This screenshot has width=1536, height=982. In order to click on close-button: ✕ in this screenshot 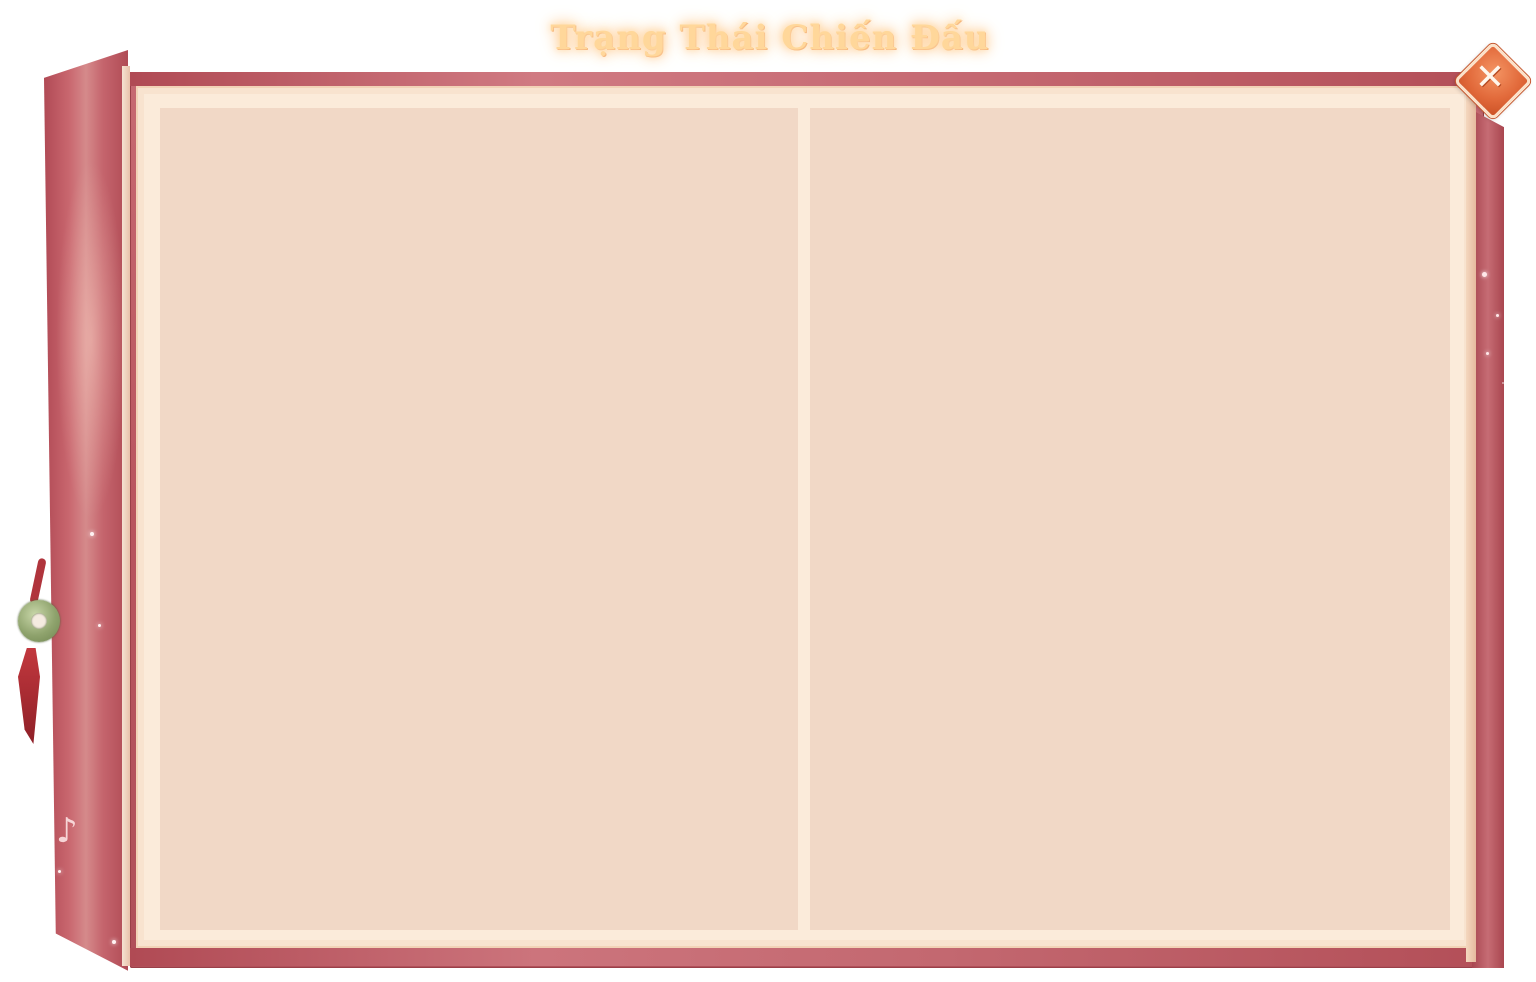, I will do `click(1493, 81)`.